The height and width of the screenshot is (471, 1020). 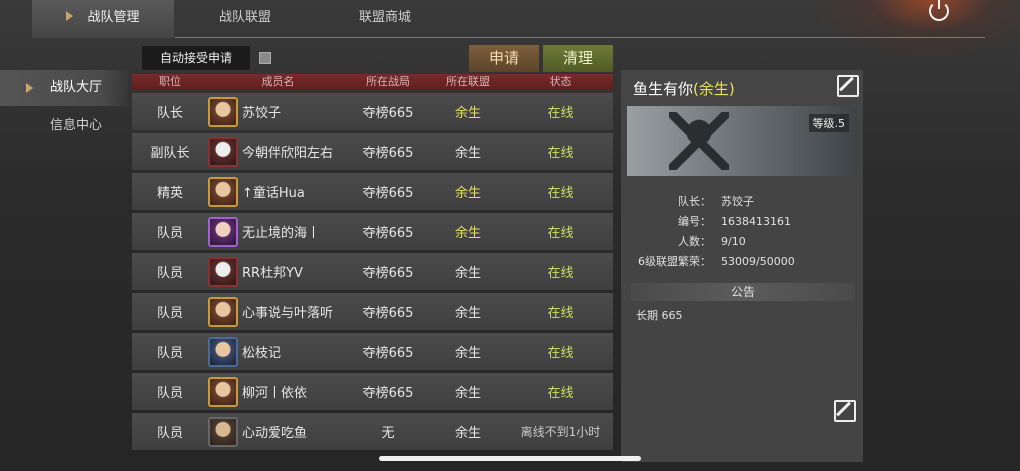 I want to click on table-row: 队员 松枝记 夺榜665 余生 在线, so click(x=372, y=351).